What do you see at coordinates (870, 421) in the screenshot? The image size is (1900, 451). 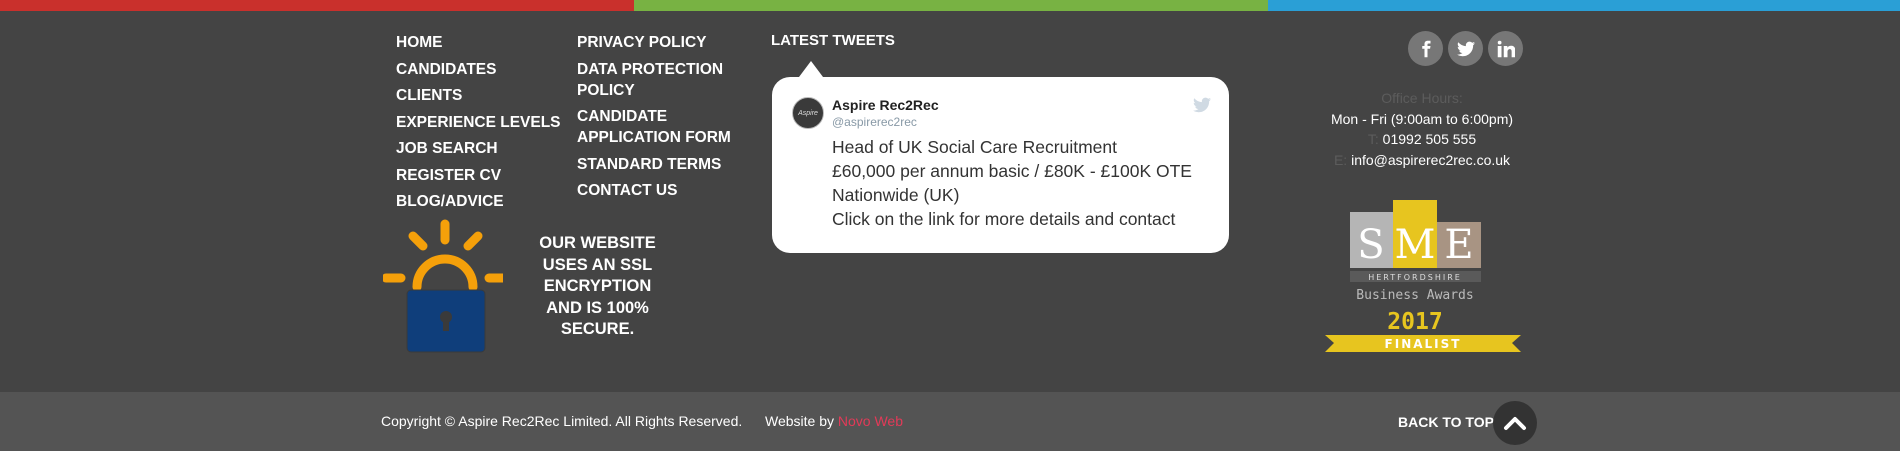 I see `novo-web-link: Novo Web` at bounding box center [870, 421].